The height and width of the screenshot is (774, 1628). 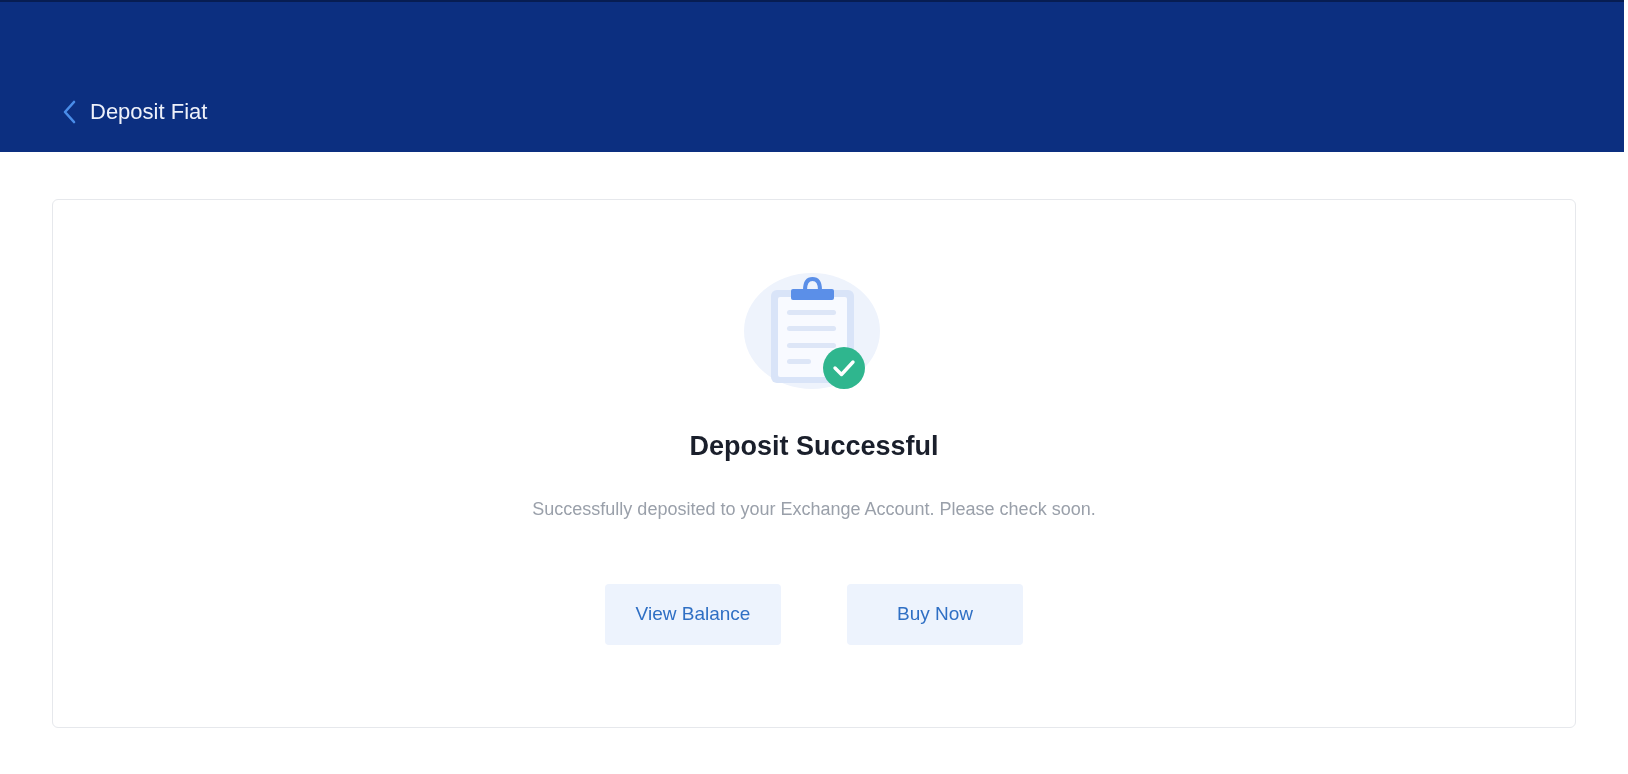 I want to click on result-message: Successfully deposited to your Exchange Account. Please check soon., so click(x=814, y=509).